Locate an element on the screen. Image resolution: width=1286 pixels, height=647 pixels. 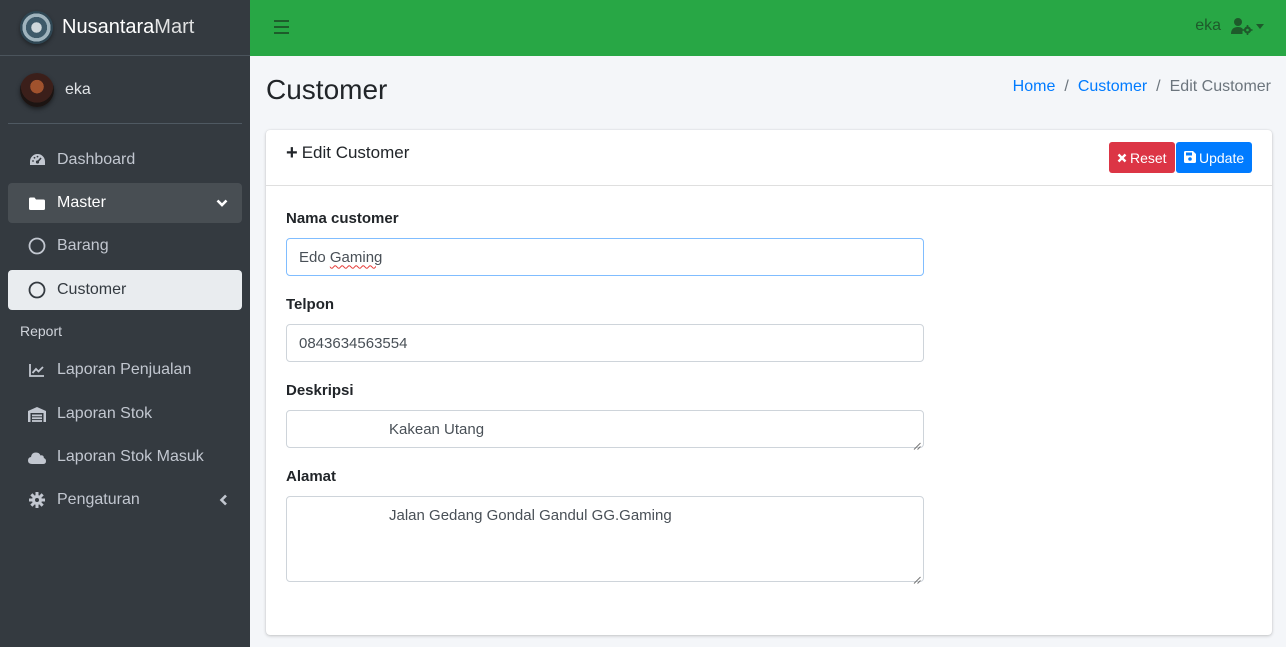
user-cog-icon is located at coordinates (1242, 26).